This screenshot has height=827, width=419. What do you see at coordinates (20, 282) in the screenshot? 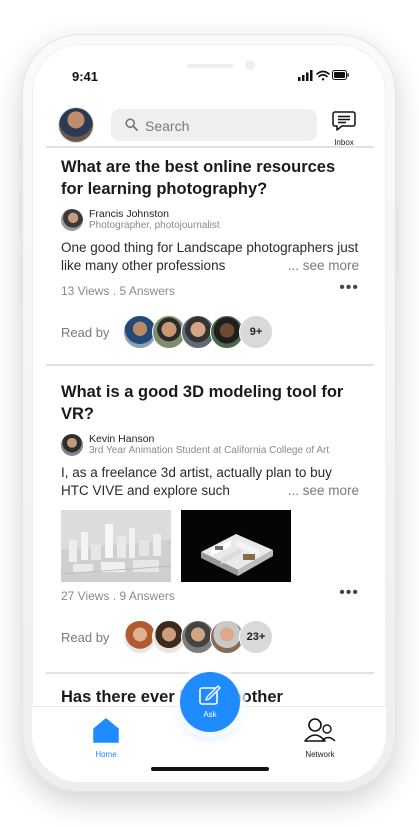
I see `volume-down-button` at bounding box center [20, 282].